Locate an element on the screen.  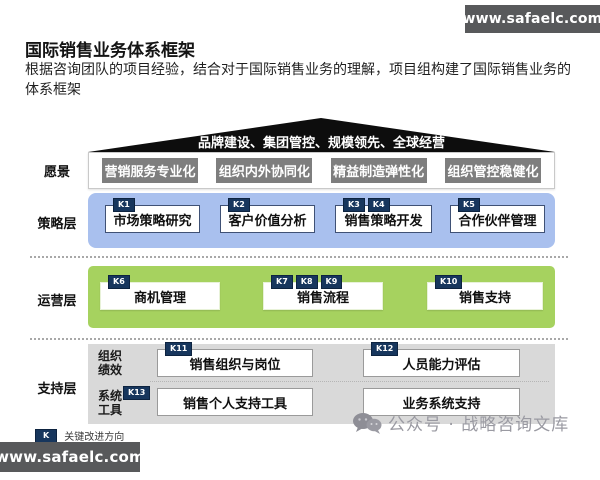
support-row-performance: 组织绩效 K11 销售组织与岗位 K12 人员能力评估 is located at coordinates (321, 362).